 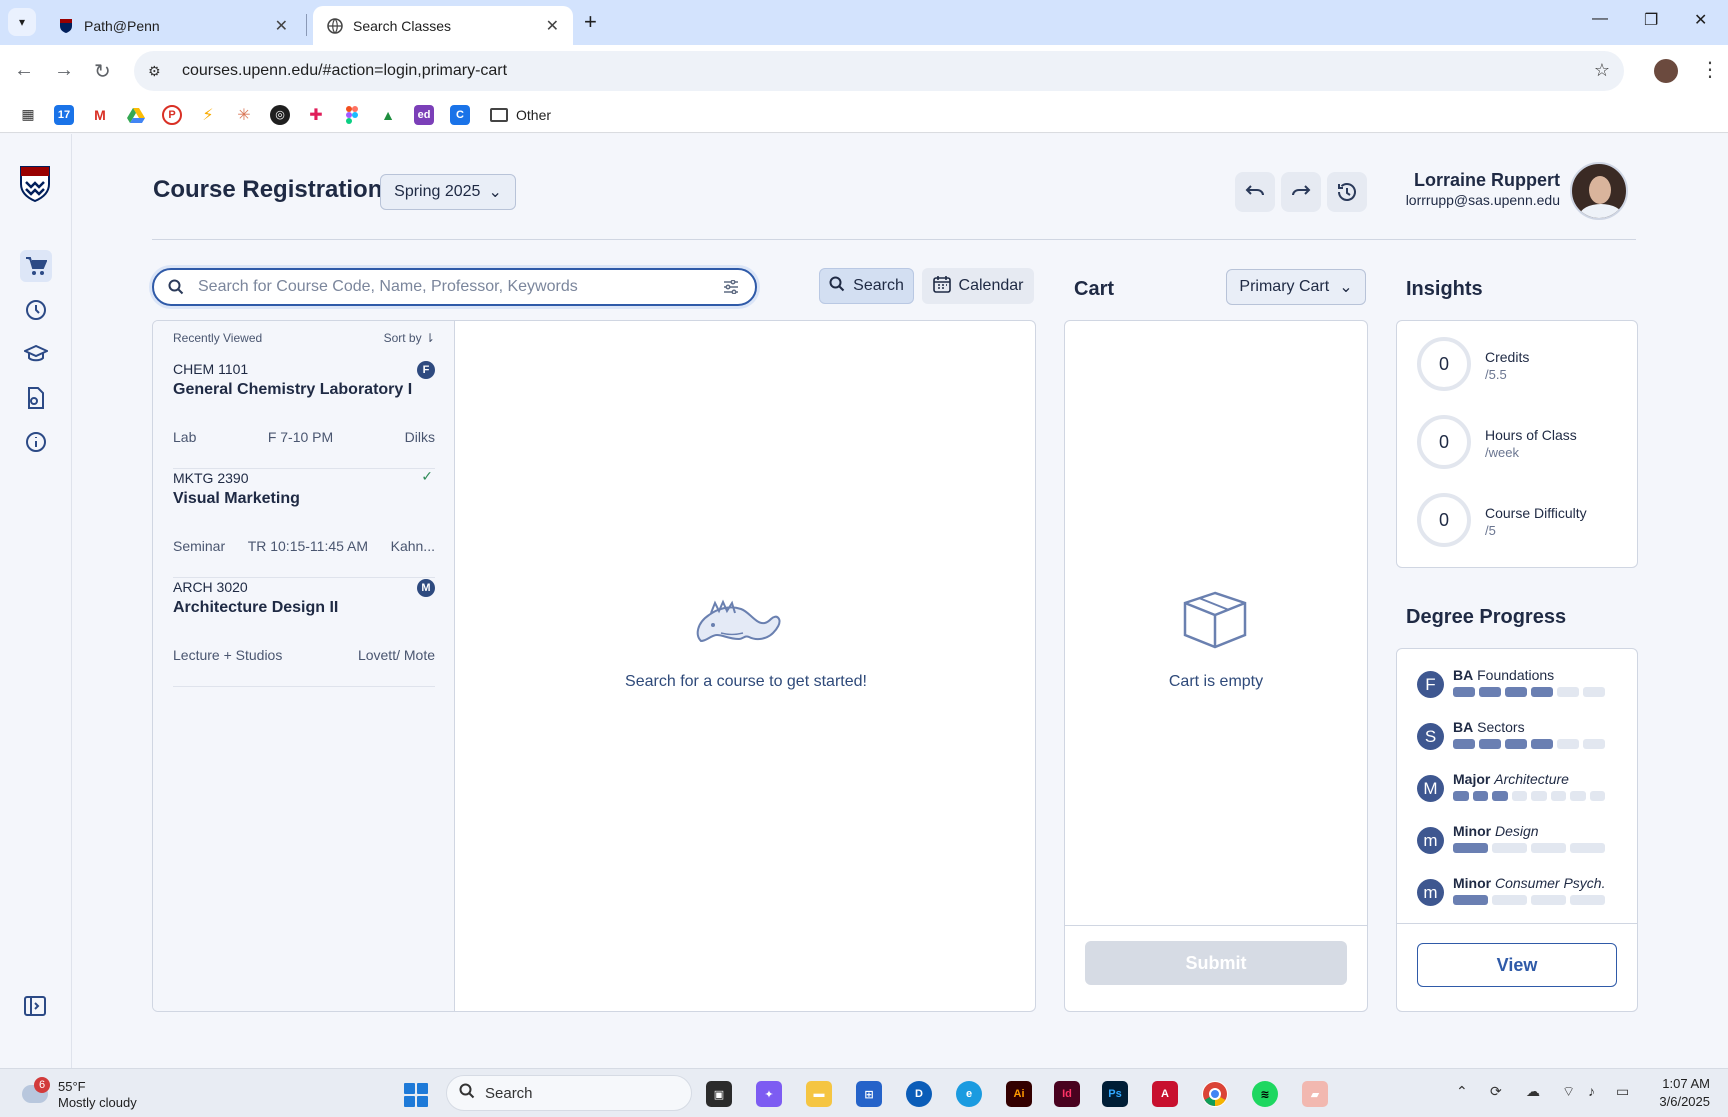 I want to click on calendar-button: Calendar, so click(x=978, y=286).